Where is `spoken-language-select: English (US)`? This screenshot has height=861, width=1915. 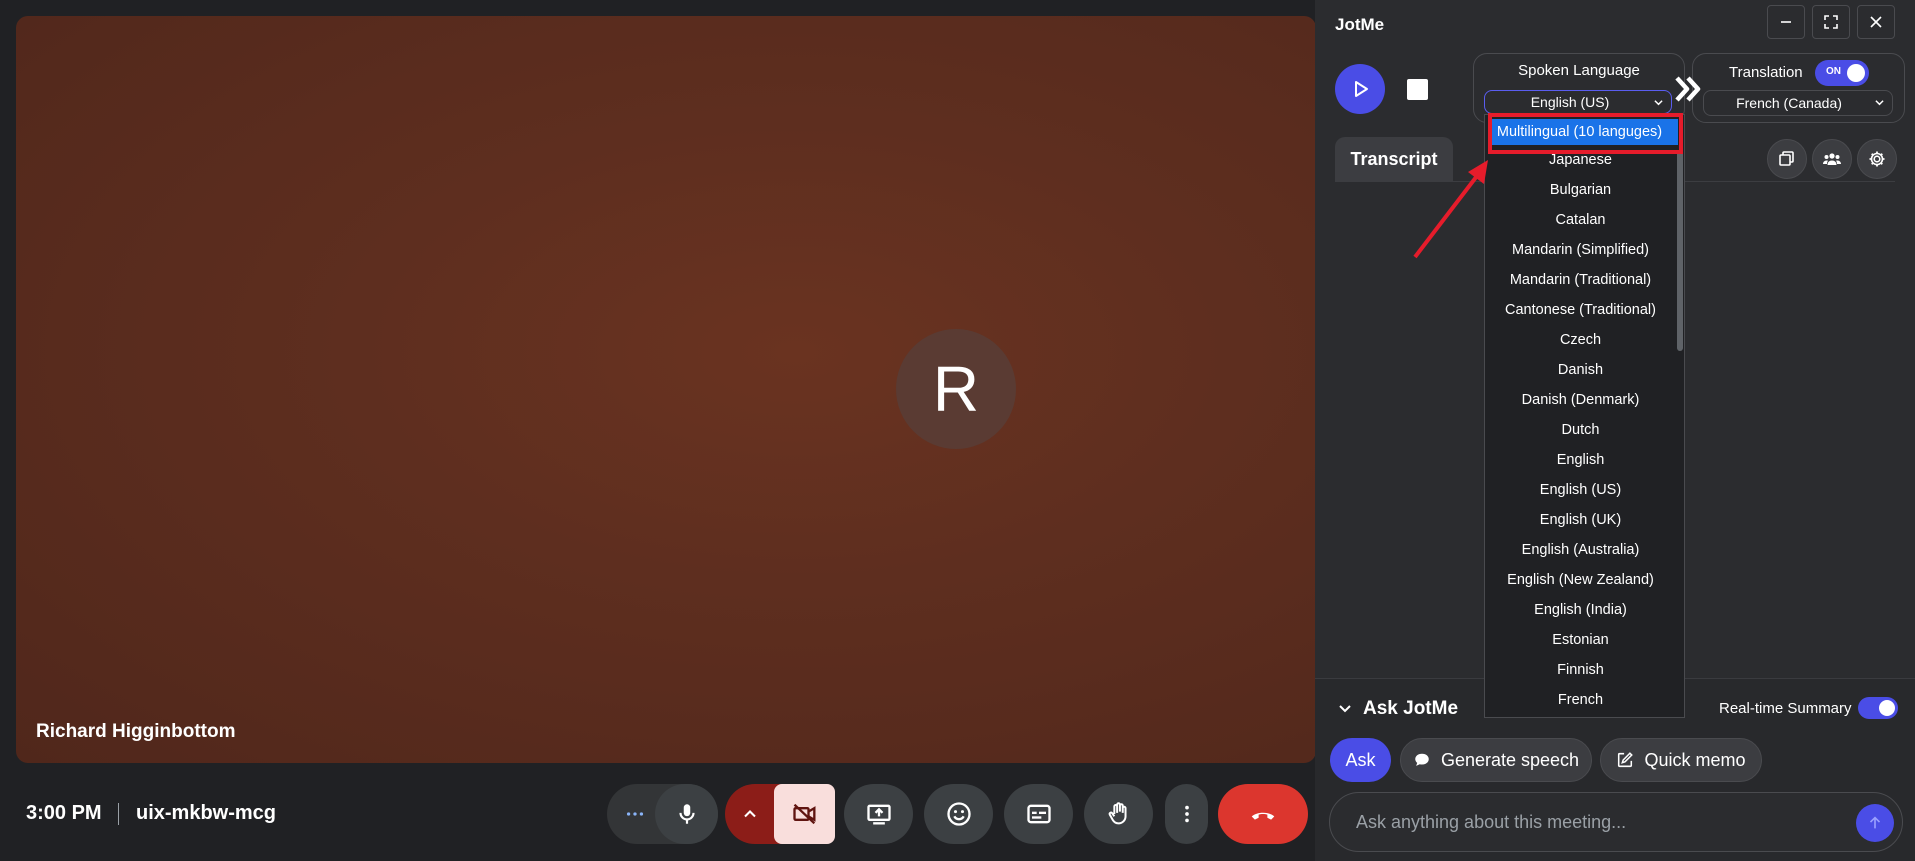 spoken-language-select: English (US) is located at coordinates (1578, 102).